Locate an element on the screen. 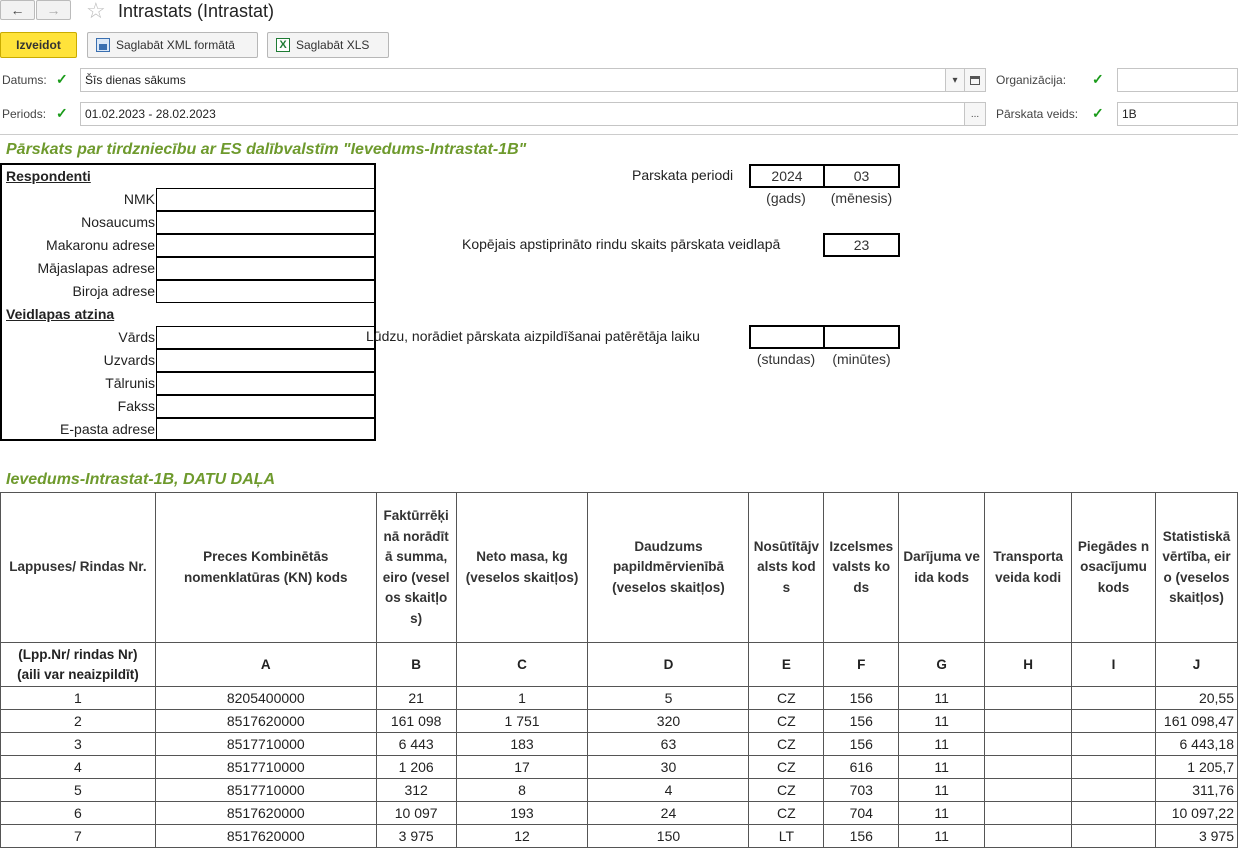 The width and height of the screenshot is (1238, 849). row-number-cell: 4 is located at coordinates (78, 767).